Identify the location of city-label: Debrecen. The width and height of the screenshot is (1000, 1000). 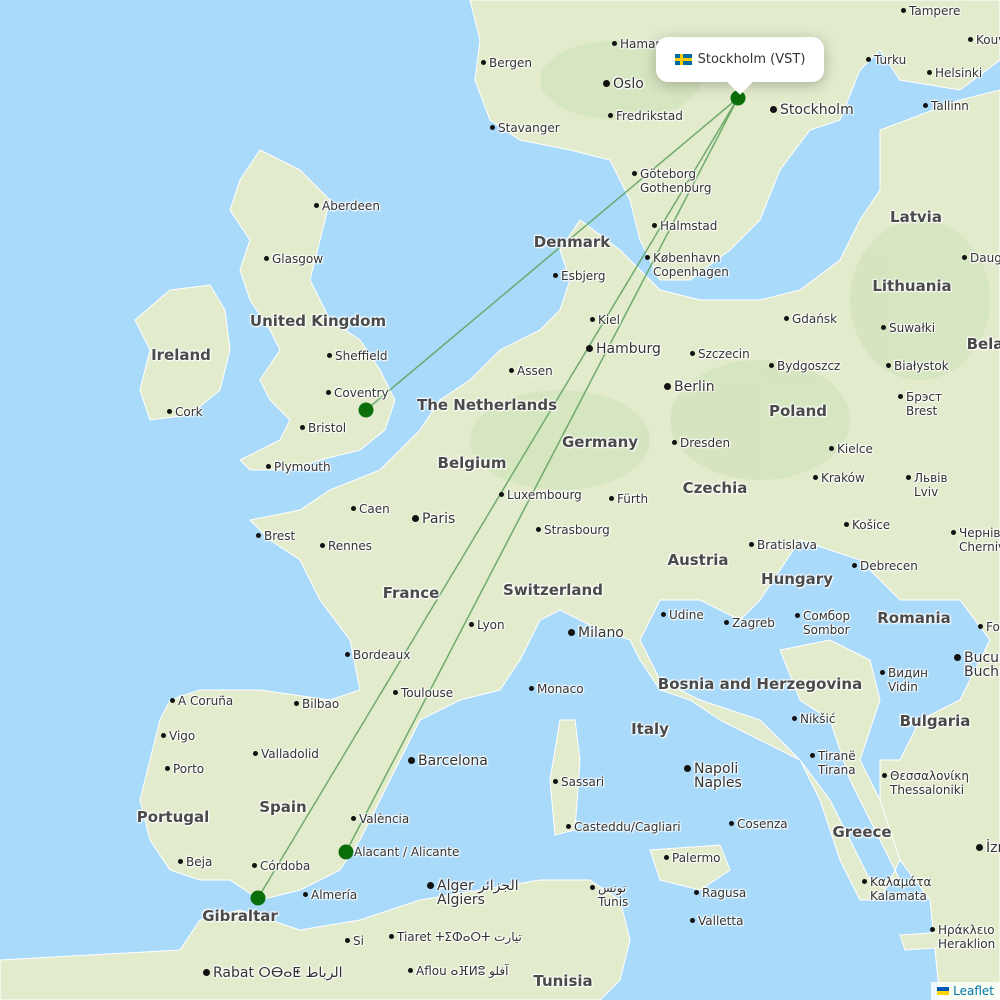
(885, 566).